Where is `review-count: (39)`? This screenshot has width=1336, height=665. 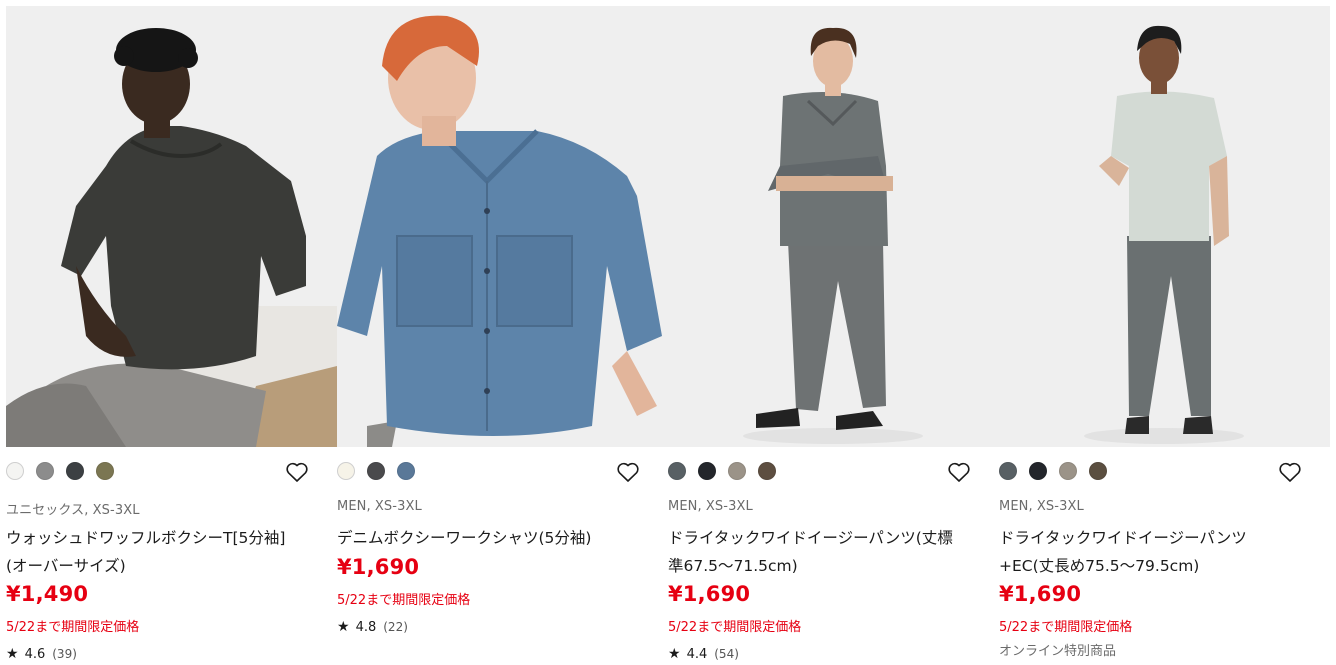 review-count: (39) is located at coordinates (64, 654).